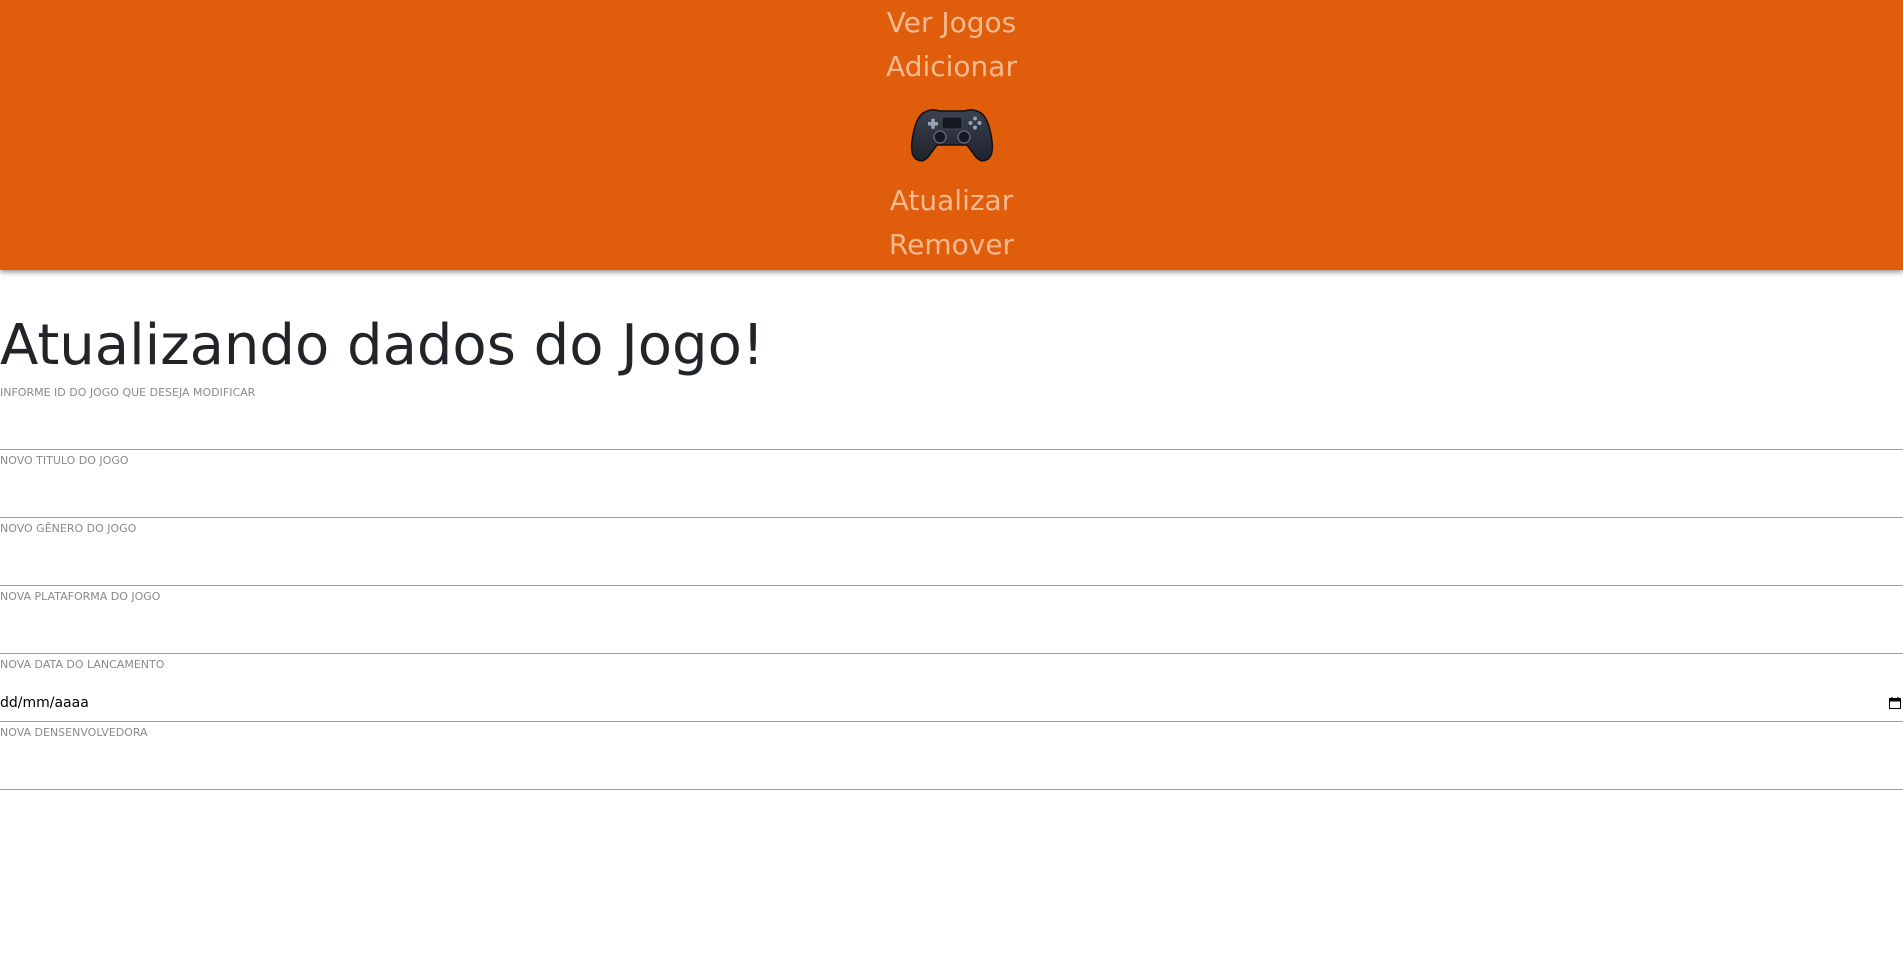  I want to click on field-platform: NOVA PLATAFORMA DO JOGO, so click(951, 620).